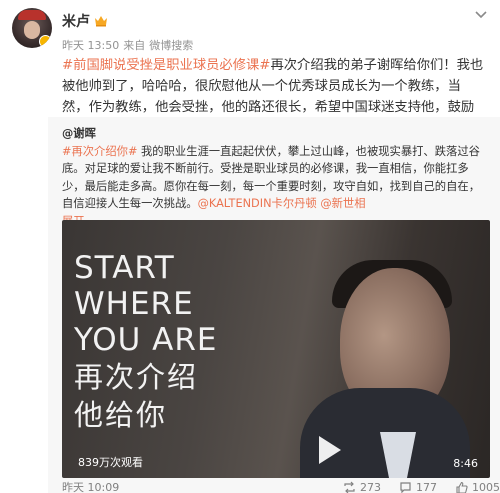 This screenshot has width=500, height=493. I want to click on video-title-line: YOU ARE, so click(146, 340).